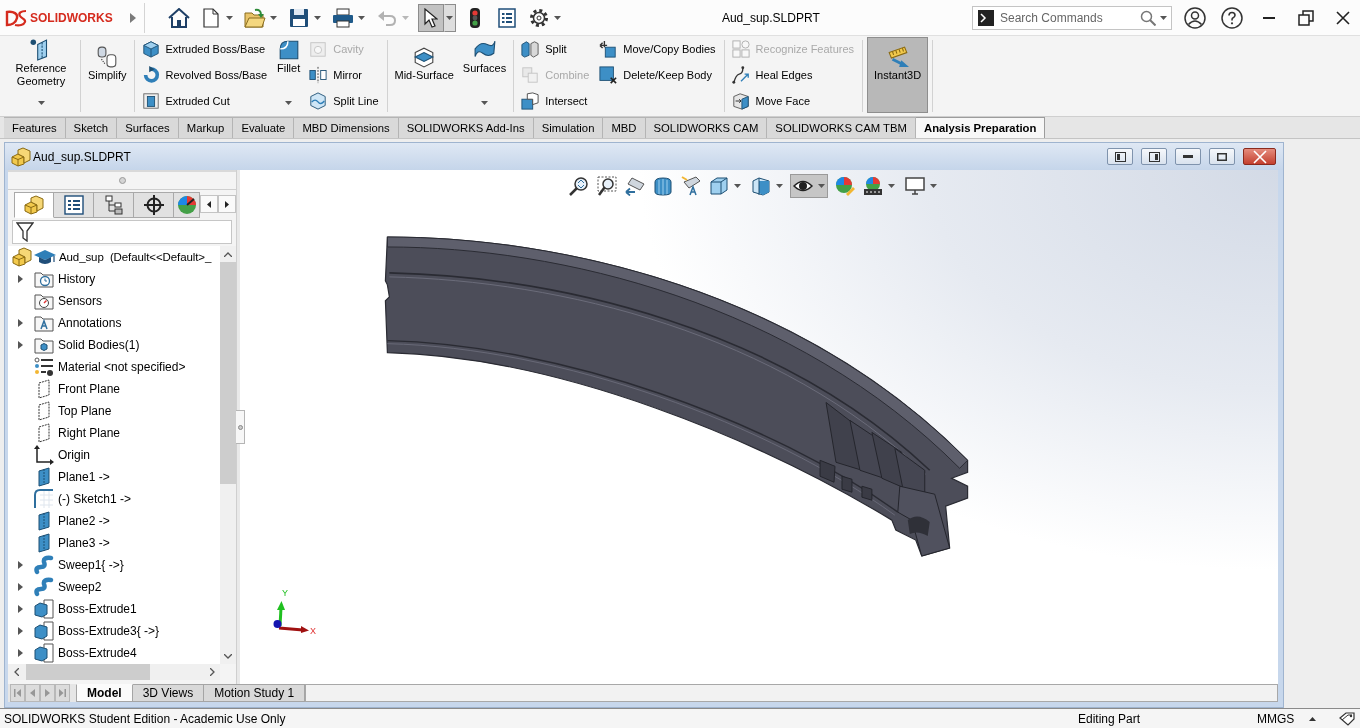 The height and width of the screenshot is (728, 1360). What do you see at coordinates (719, 186) in the screenshot?
I see `cube-icon` at bounding box center [719, 186].